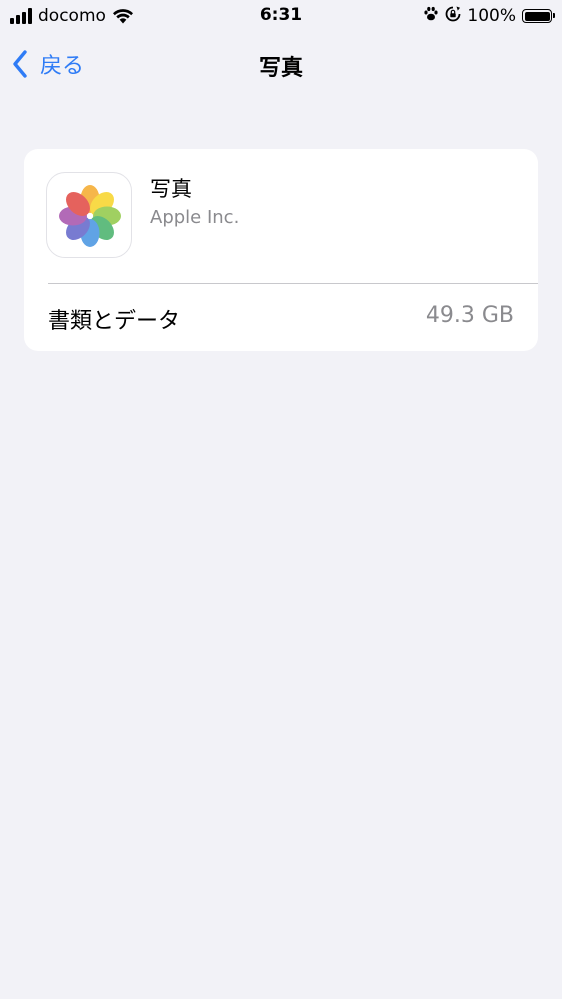  What do you see at coordinates (469, 315) in the screenshot?
I see `documents-and-data-size: 49.3 GB` at bounding box center [469, 315].